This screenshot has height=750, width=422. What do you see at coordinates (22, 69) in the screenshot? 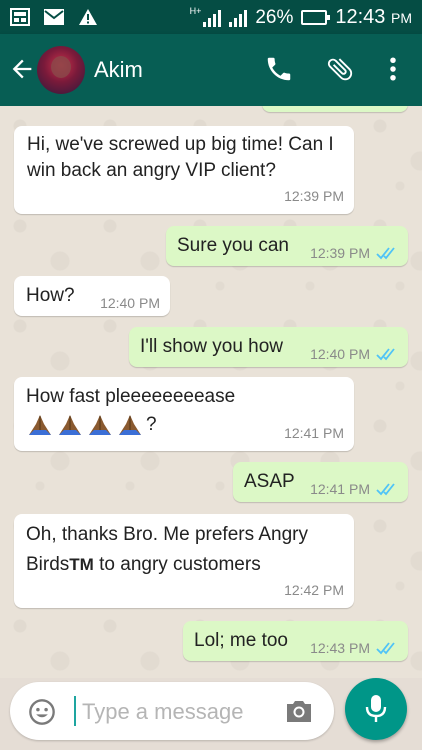
I see `back-arrow-icon` at bounding box center [22, 69].